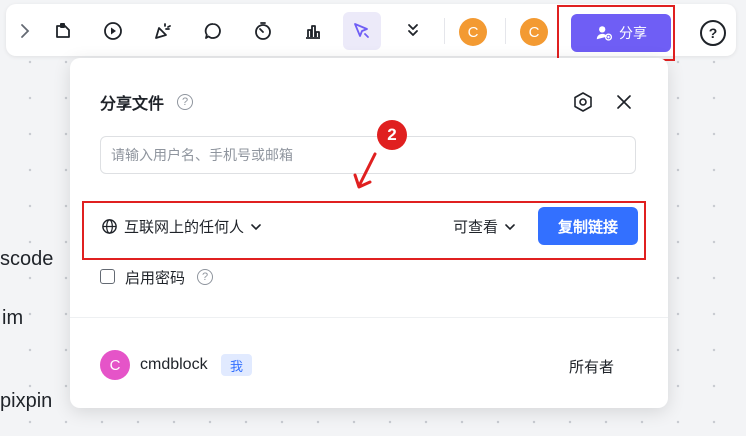 This screenshot has height=436, width=746. Describe the element at coordinates (624, 102) in the screenshot. I see `close-icon` at that location.